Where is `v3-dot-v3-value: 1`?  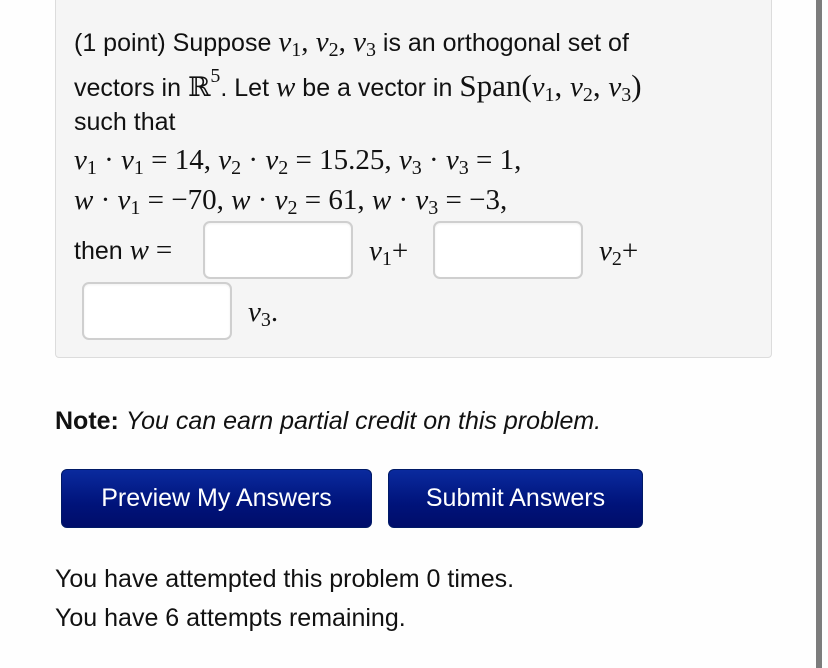
v3-dot-v3-value: 1 is located at coordinates (507, 160).